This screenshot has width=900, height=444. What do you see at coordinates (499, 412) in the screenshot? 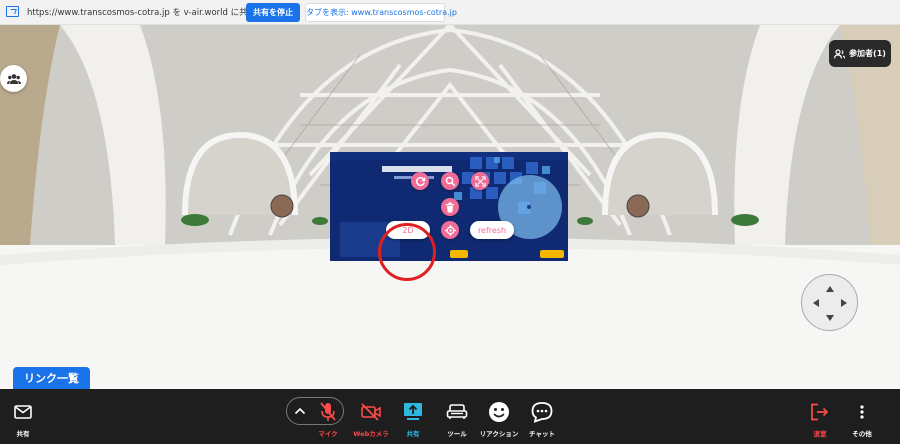
I see `smiley-icon` at bounding box center [499, 412].